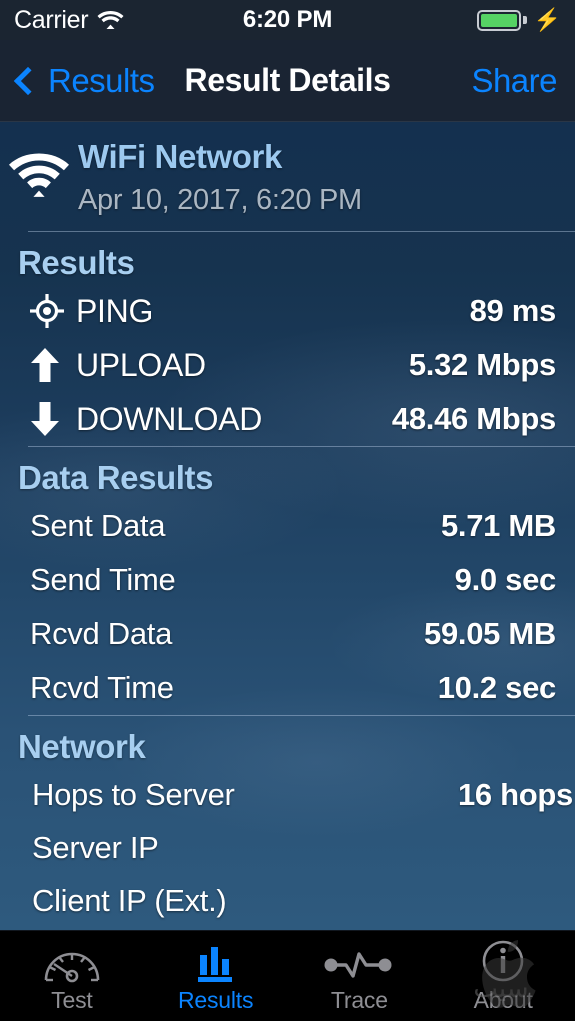 The image size is (575, 1021). What do you see at coordinates (498, 20) in the screenshot?
I see `battery-full-icon` at bounding box center [498, 20].